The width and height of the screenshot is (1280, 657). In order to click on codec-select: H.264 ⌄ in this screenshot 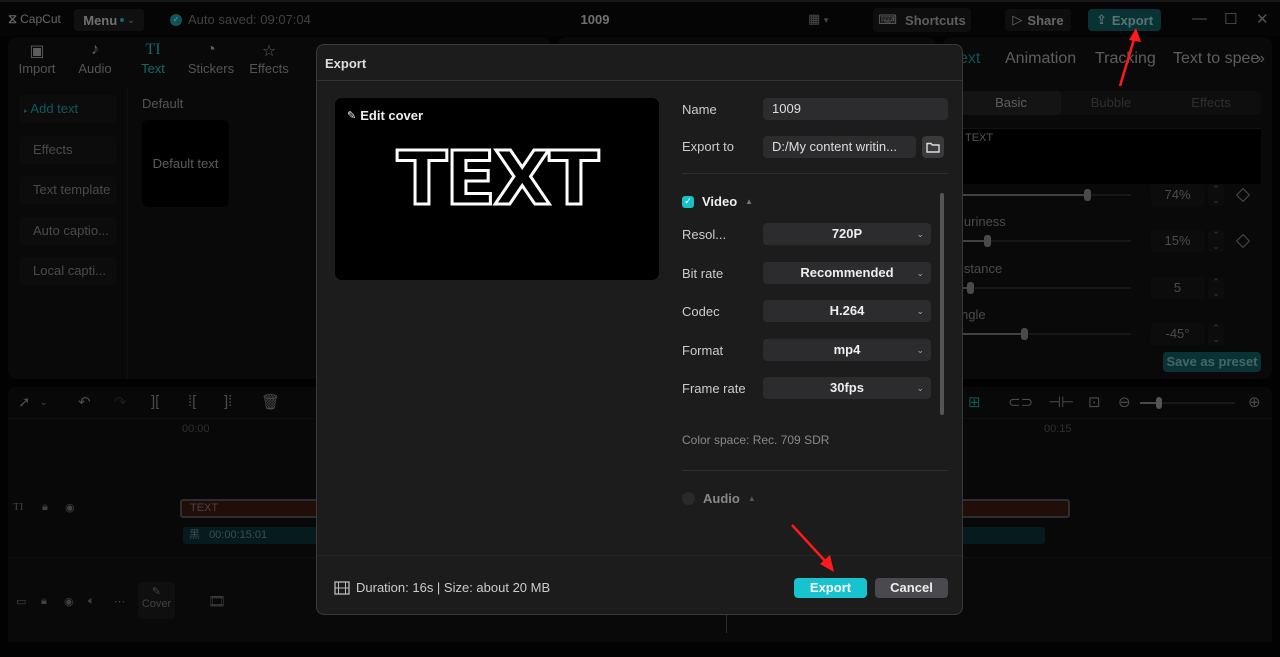, I will do `click(847, 311)`.